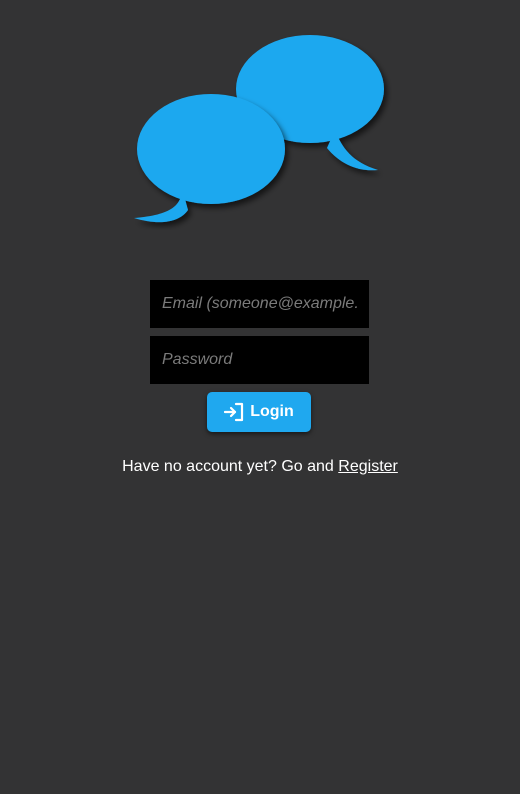 The height and width of the screenshot is (794, 520). I want to click on email-input, so click(259, 304).